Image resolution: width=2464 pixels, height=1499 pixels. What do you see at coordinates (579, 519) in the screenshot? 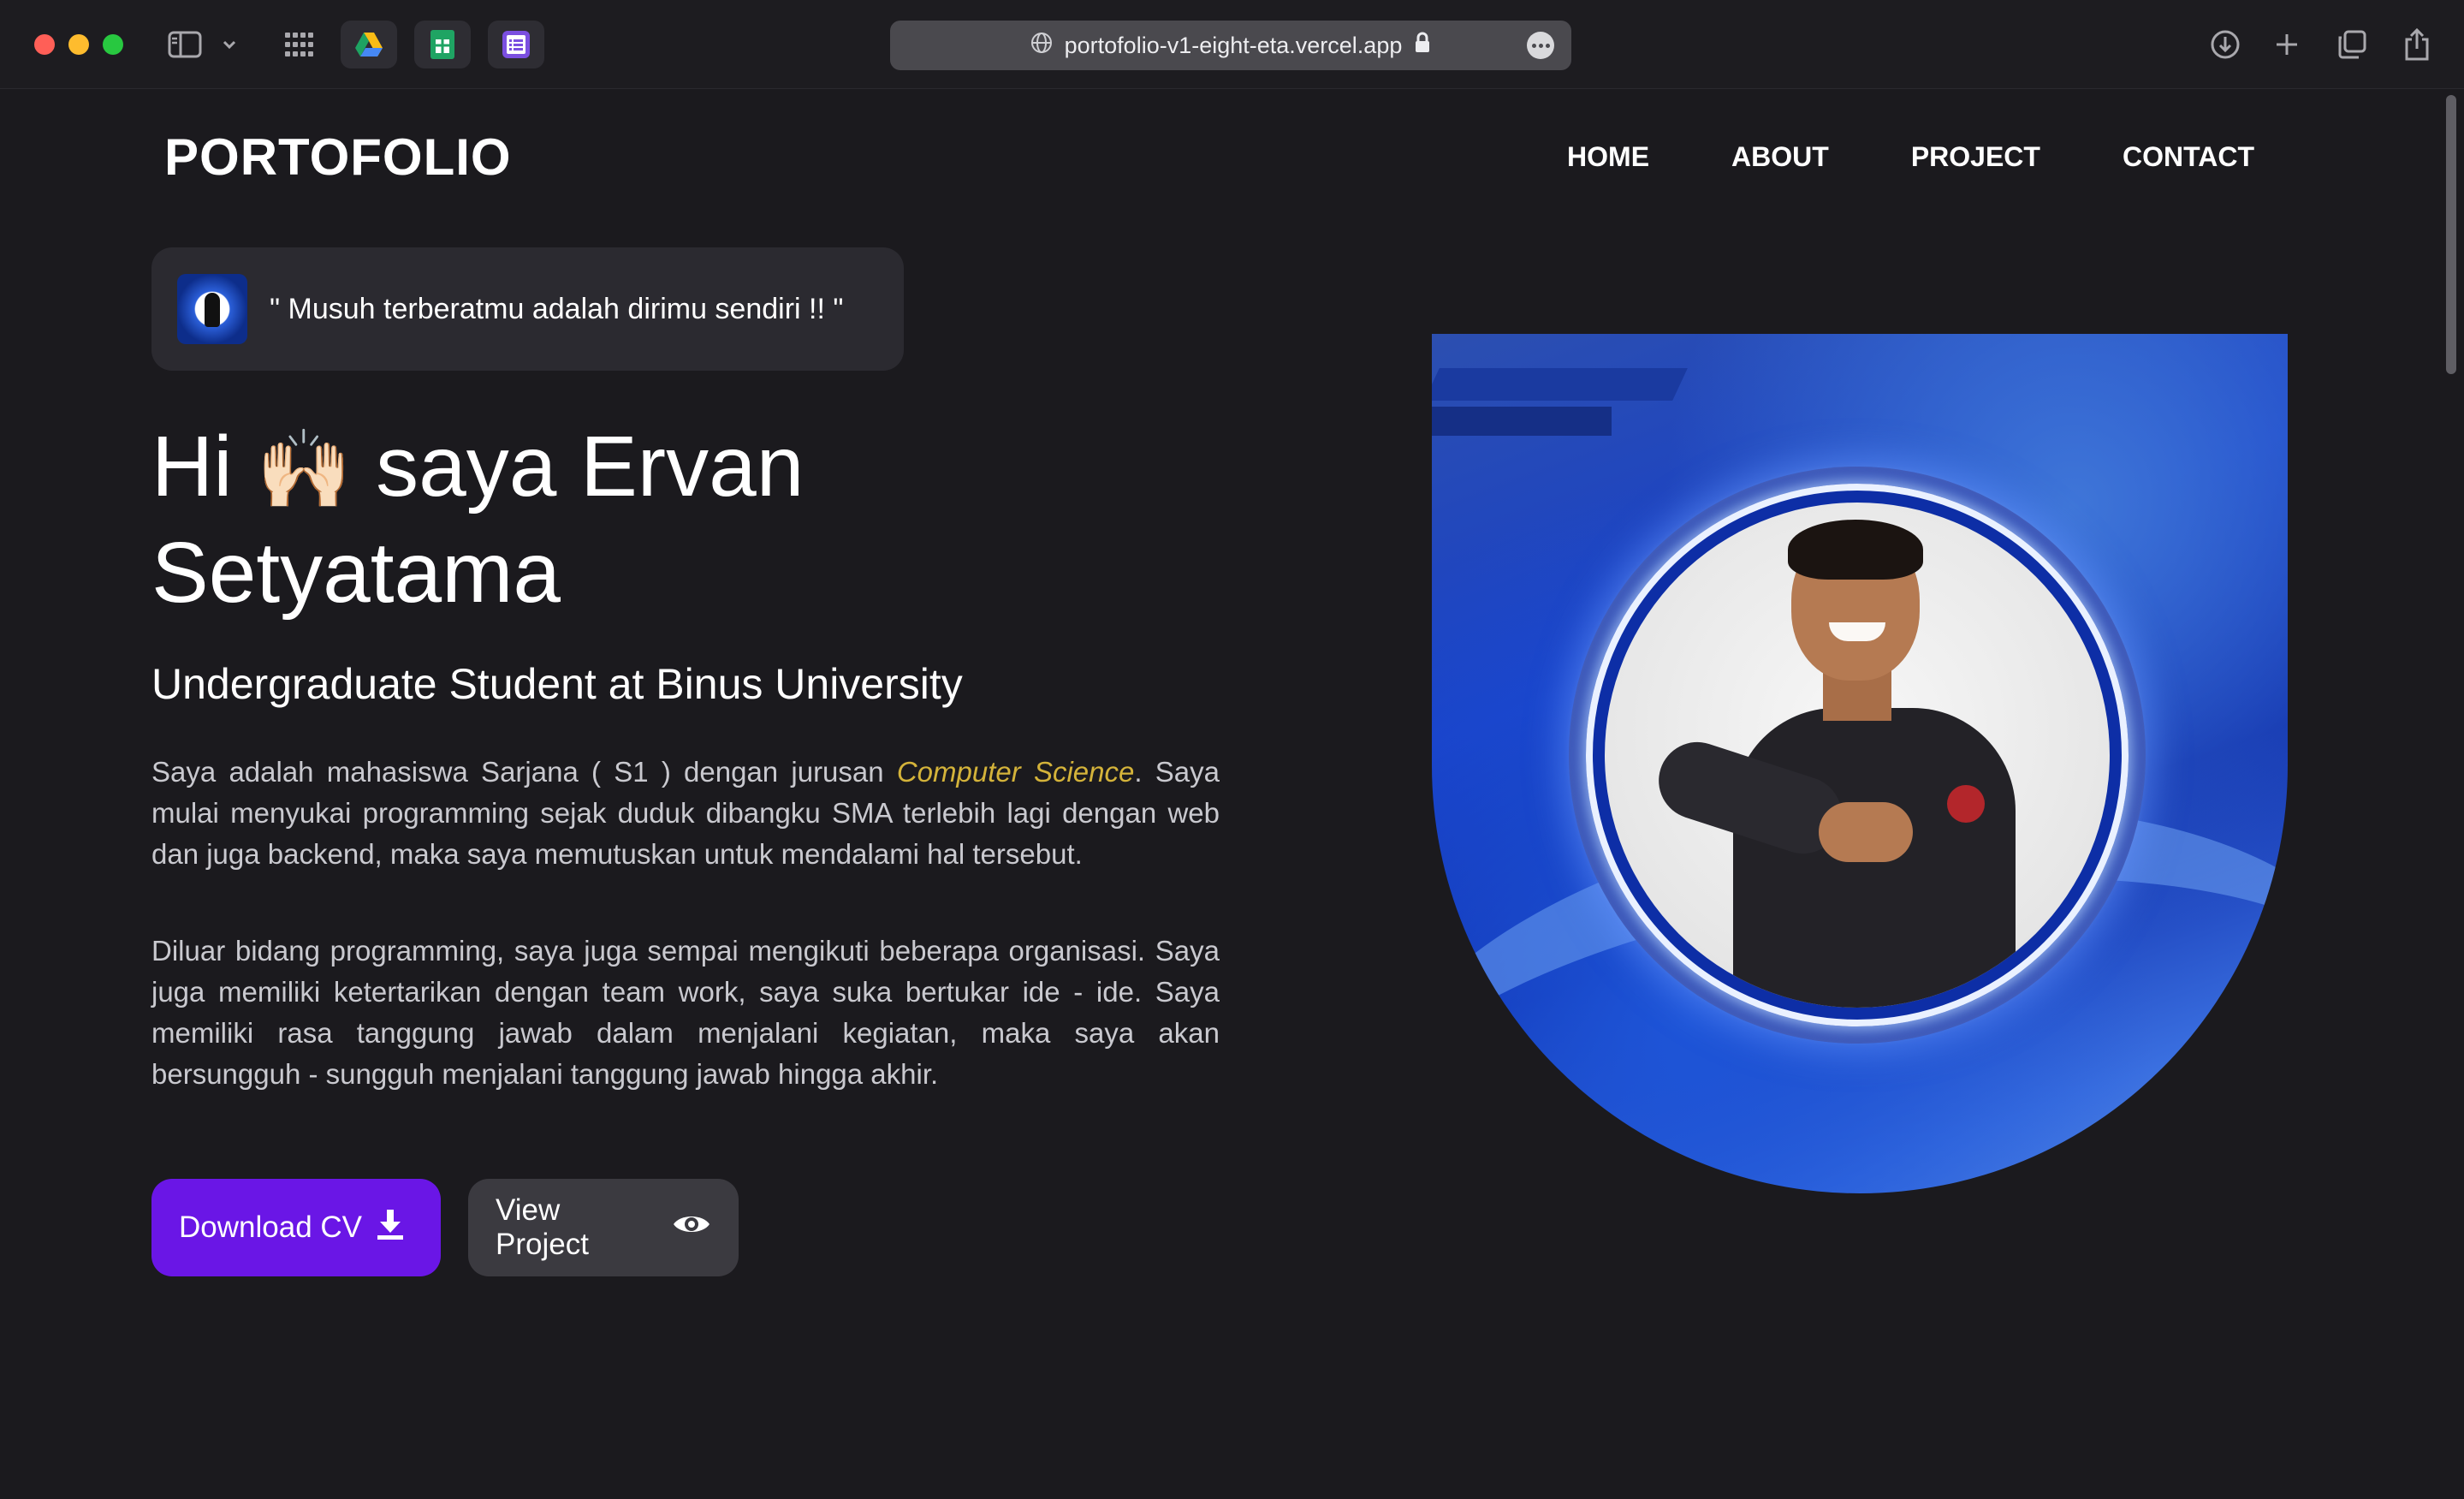
I see `hero-title: Hi 🙌🏻 saya Ervan Setyatama` at bounding box center [579, 519].